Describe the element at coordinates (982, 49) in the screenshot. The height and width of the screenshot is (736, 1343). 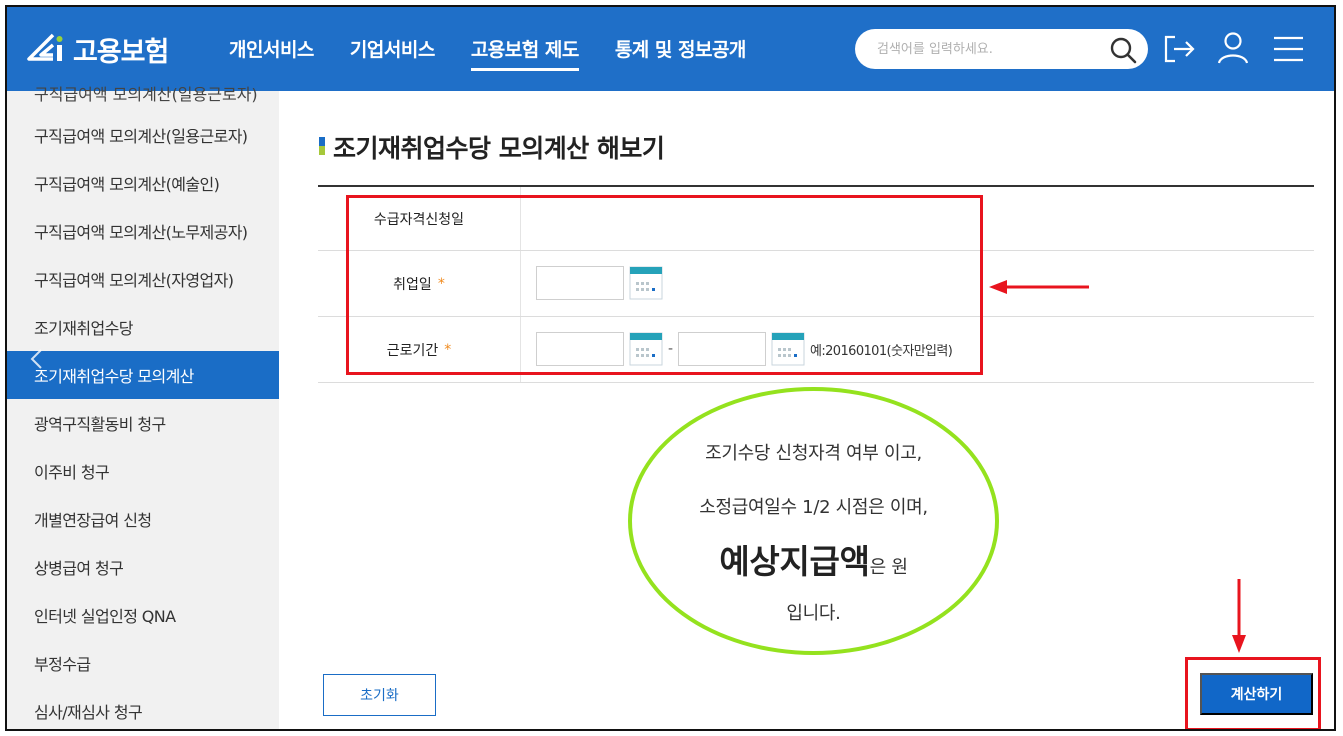
I see `search-input` at that location.